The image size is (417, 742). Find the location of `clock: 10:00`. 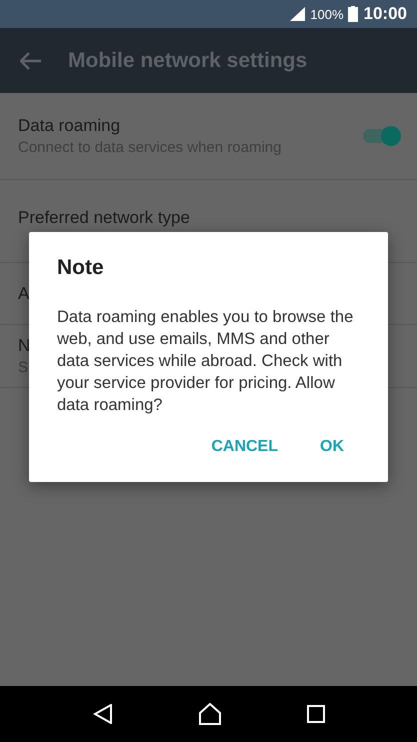

clock: 10:00 is located at coordinates (385, 14).